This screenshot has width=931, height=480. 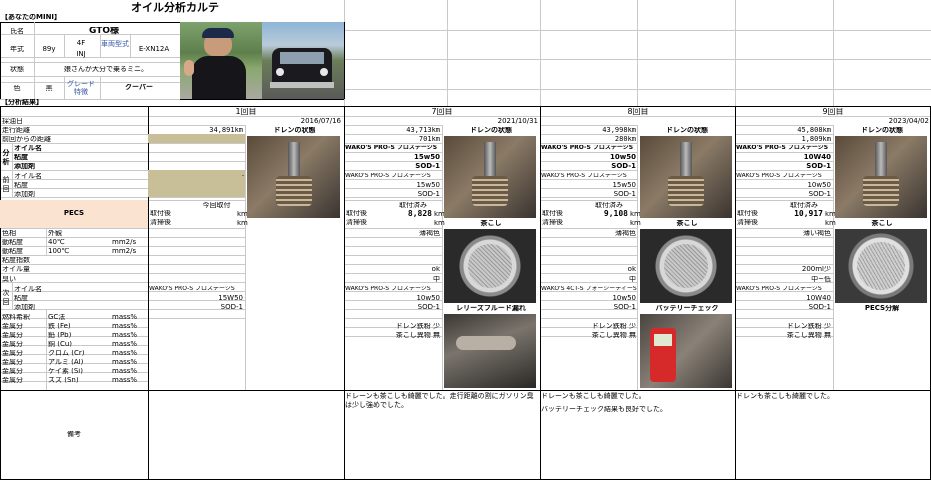 I want to click on visit-next-oil: WAKO'S 4CT-S フォーシーティーS, so click(x=589, y=289).